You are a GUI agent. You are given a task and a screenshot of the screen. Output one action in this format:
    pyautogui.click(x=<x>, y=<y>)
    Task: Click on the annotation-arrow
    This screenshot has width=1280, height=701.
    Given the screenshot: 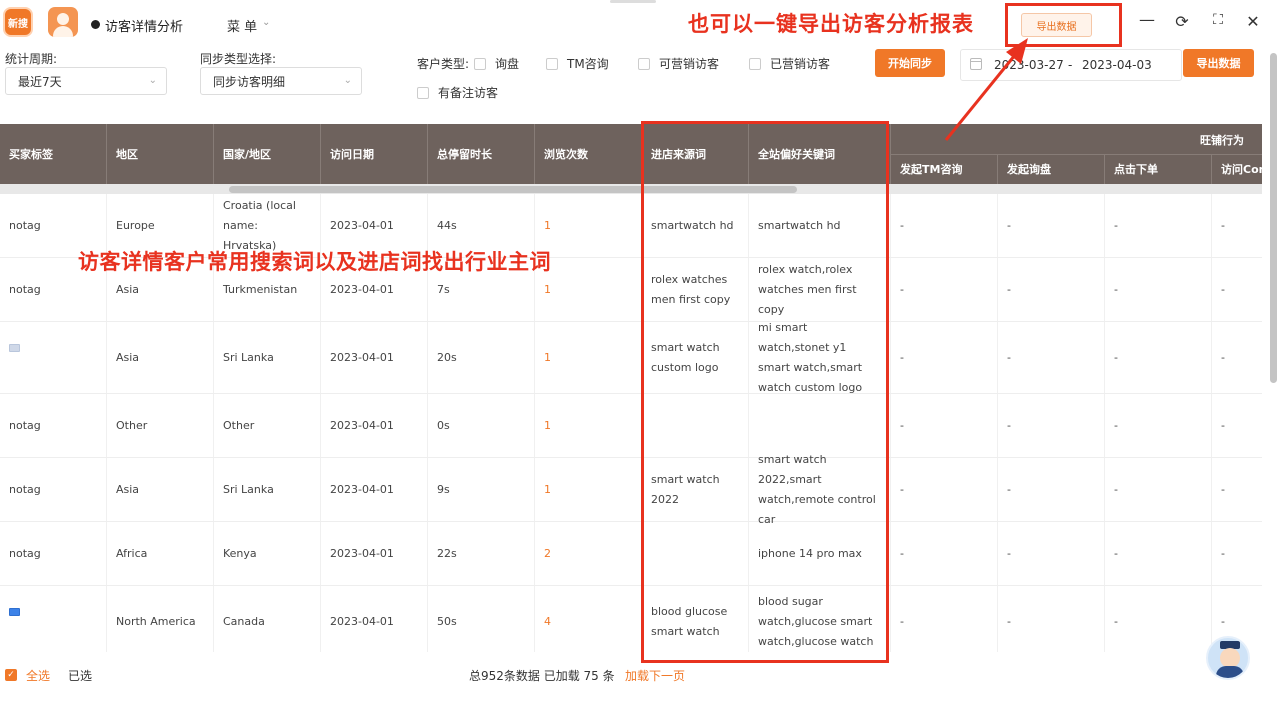 What is the action you would take?
    pyautogui.click(x=986, y=89)
    